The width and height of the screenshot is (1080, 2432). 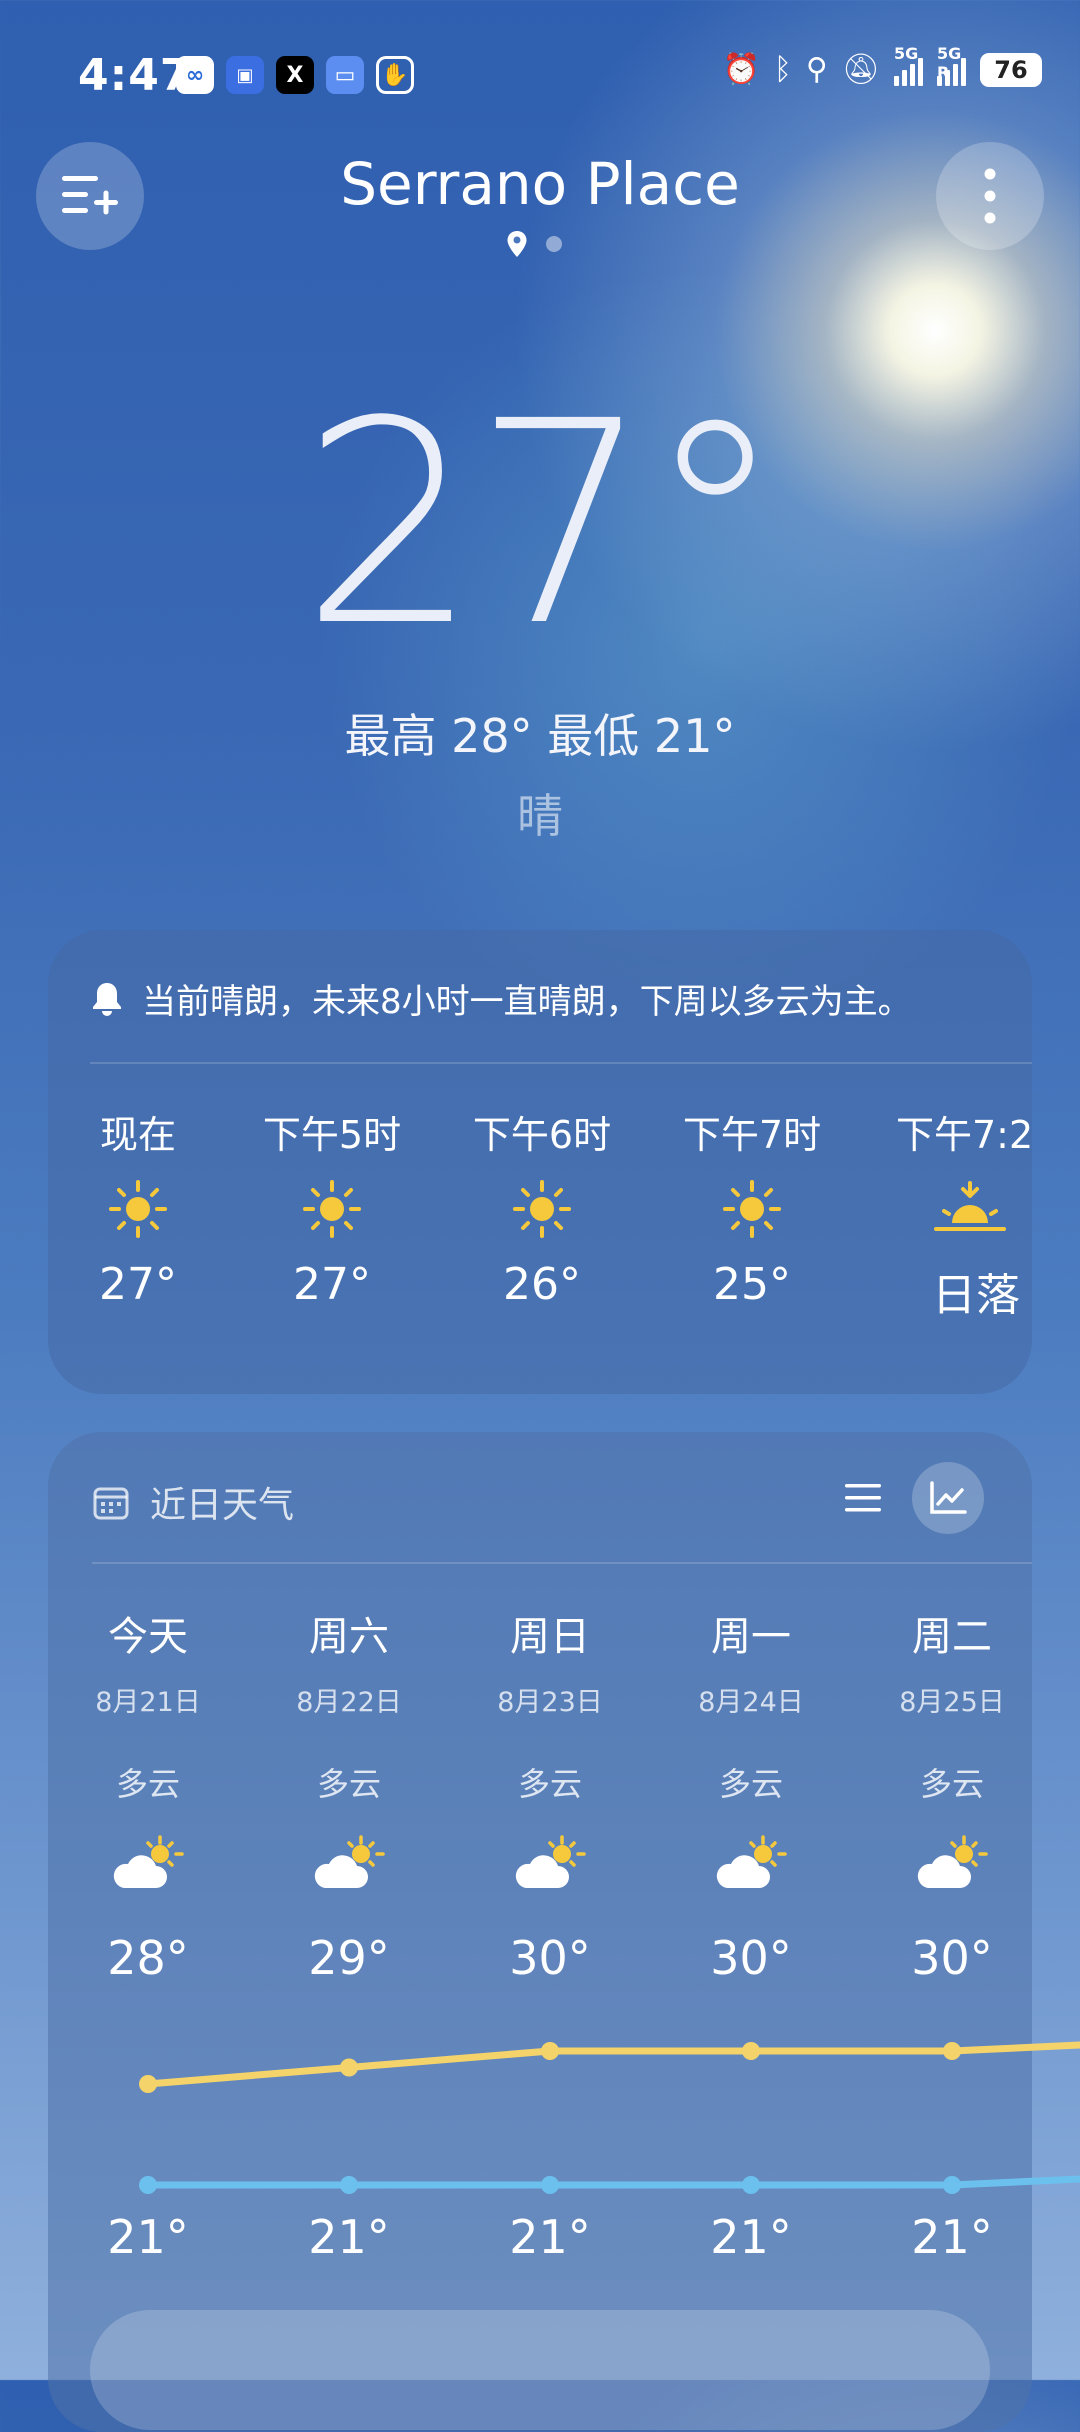 What do you see at coordinates (540, 2370) in the screenshot?
I see `bottom-action-pill` at bounding box center [540, 2370].